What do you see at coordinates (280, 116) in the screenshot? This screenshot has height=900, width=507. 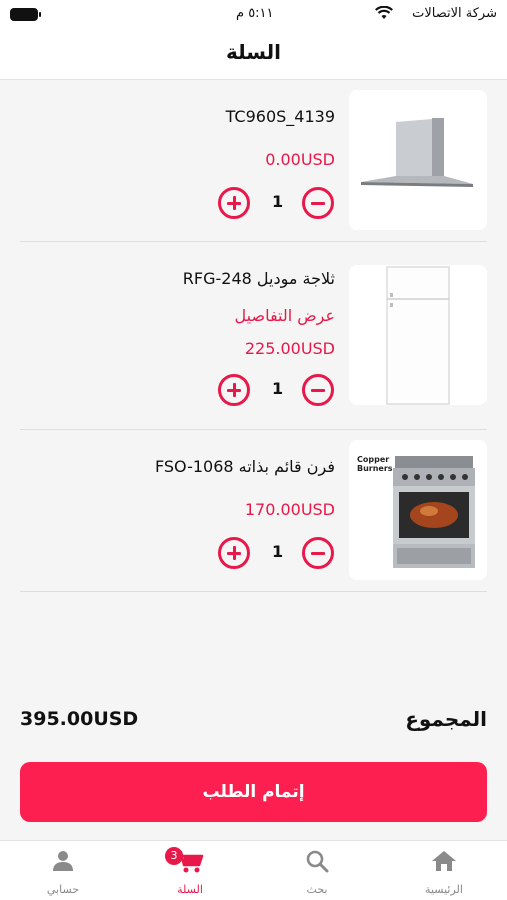 I see `item-name: 4139_TC960S` at bounding box center [280, 116].